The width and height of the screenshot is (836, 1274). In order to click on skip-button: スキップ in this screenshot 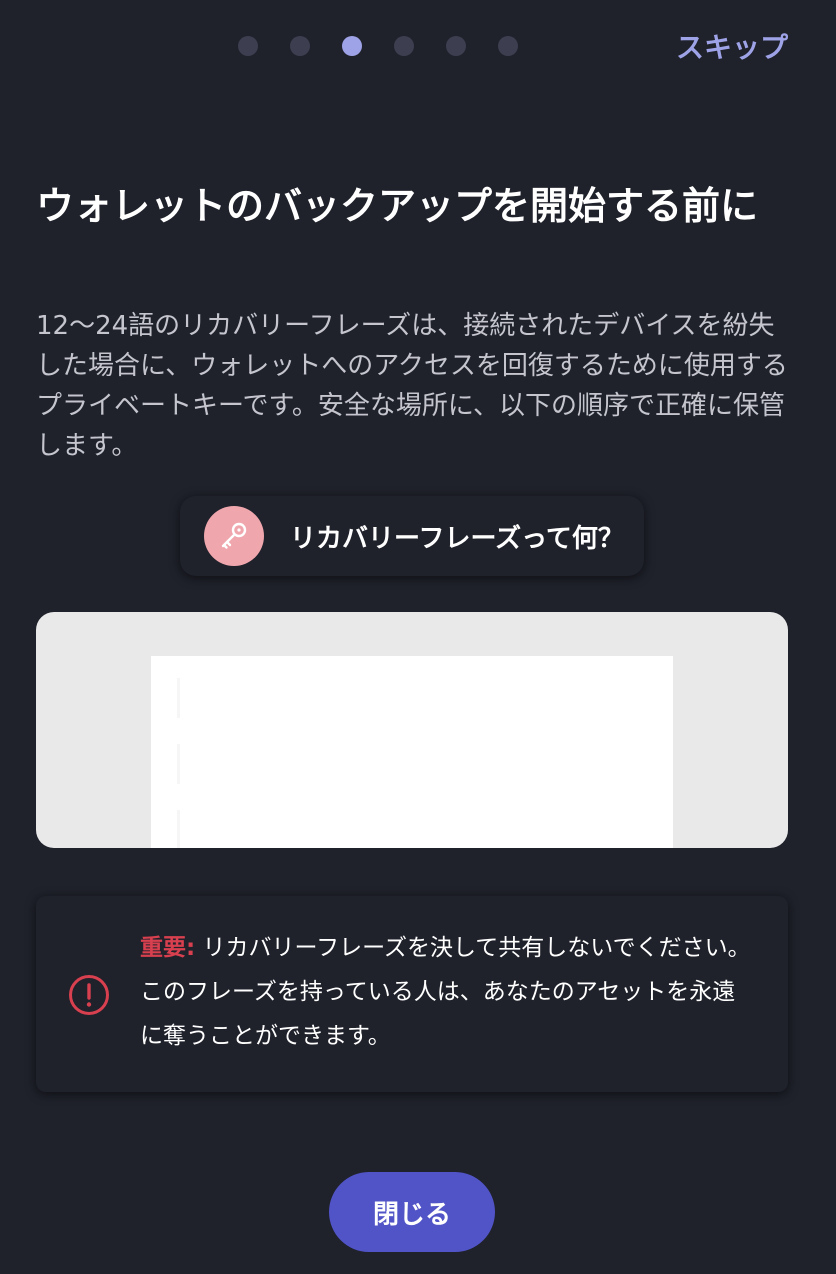, I will do `click(732, 46)`.